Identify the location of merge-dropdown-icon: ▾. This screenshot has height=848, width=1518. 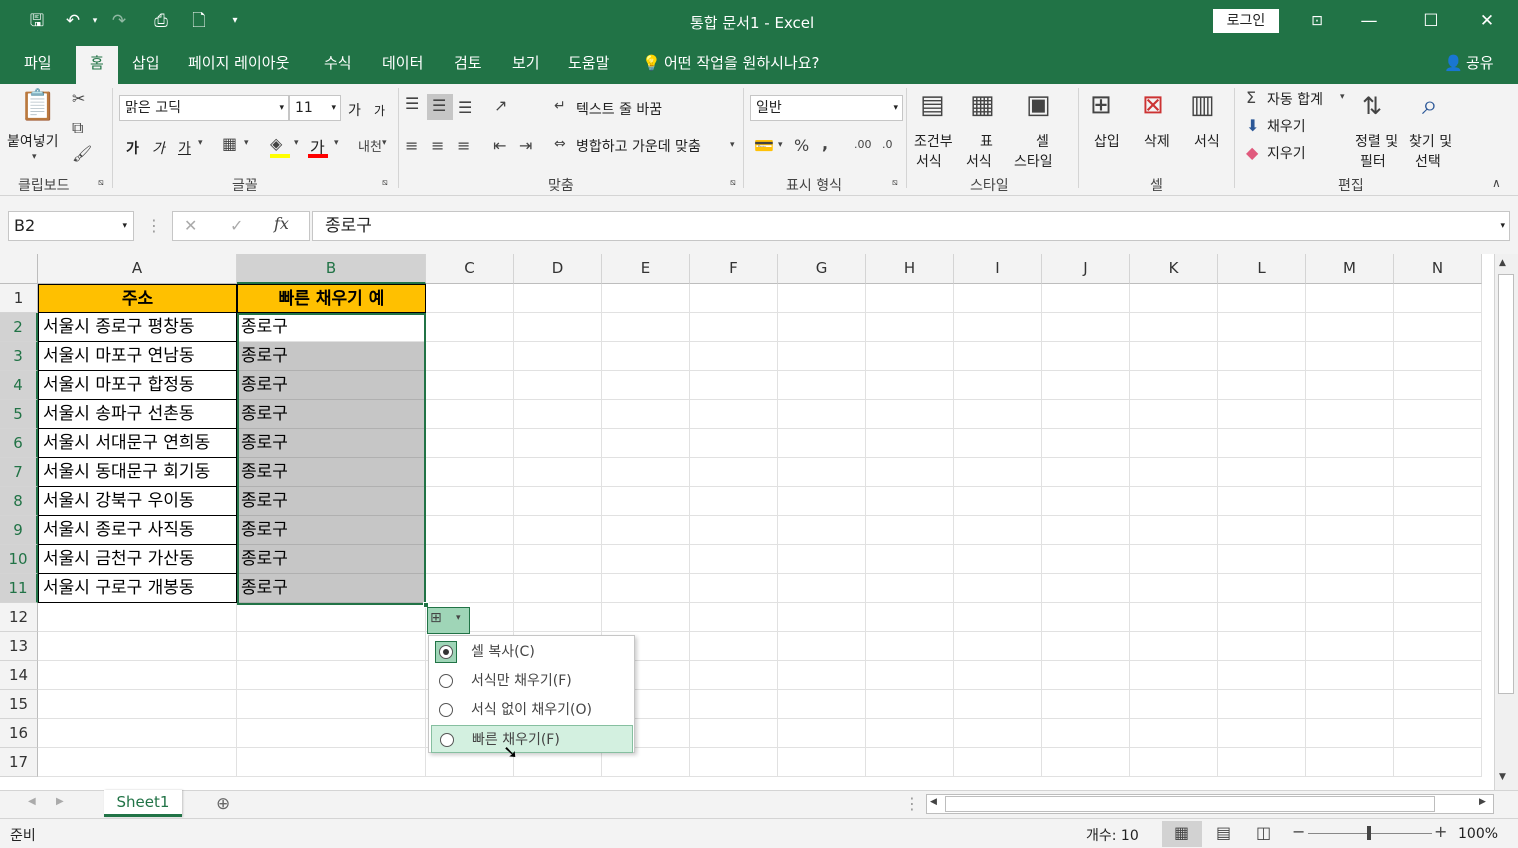
(732, 145).